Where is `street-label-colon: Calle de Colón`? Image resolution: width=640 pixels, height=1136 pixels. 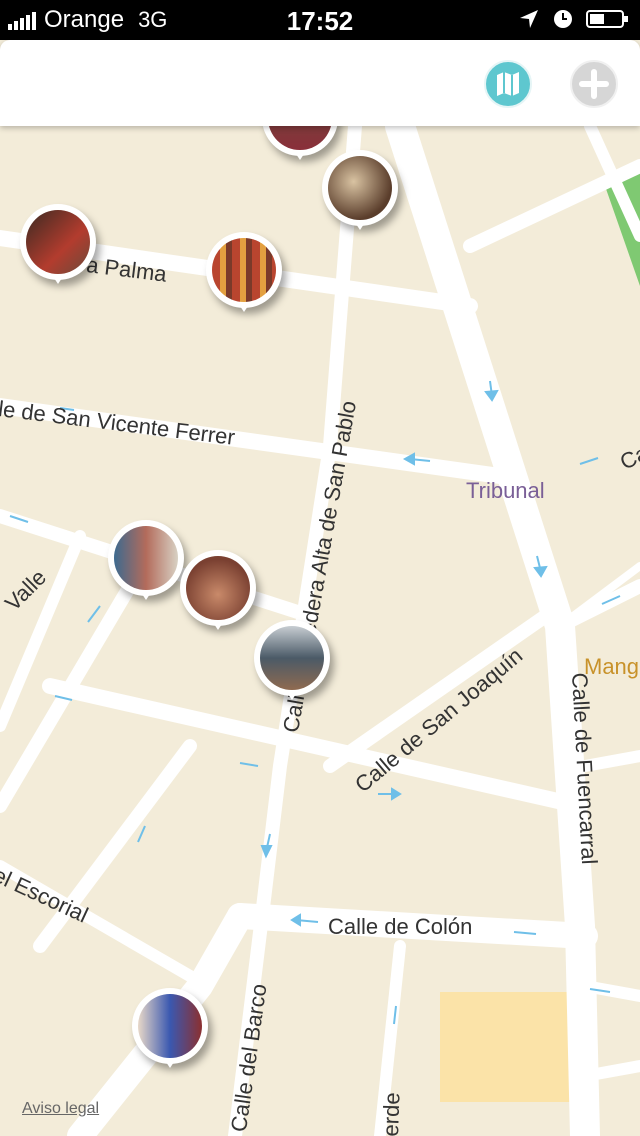
street-label-colon: Calle de Colón is located at coordinates (400, 926).